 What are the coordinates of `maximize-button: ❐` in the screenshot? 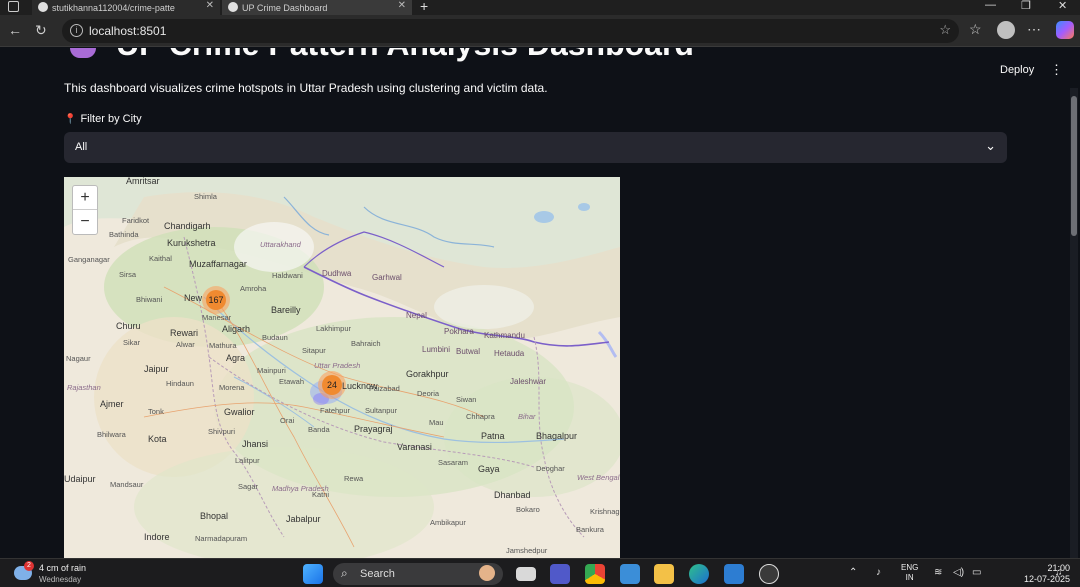 It's located at (1026, 6).